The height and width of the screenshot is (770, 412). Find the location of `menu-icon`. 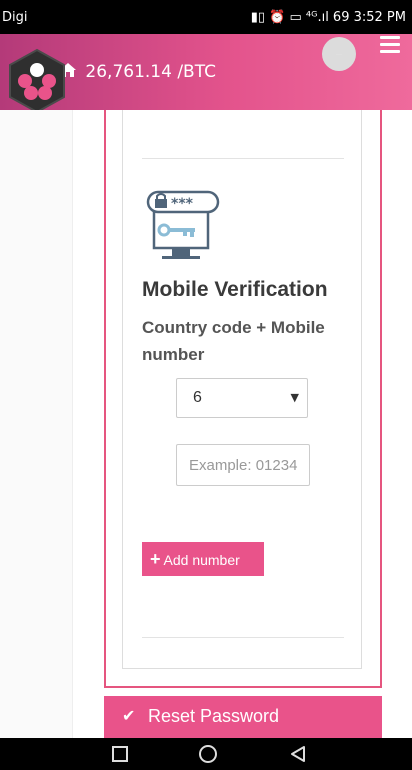

menu-icon is located at coordinates (390, 45).